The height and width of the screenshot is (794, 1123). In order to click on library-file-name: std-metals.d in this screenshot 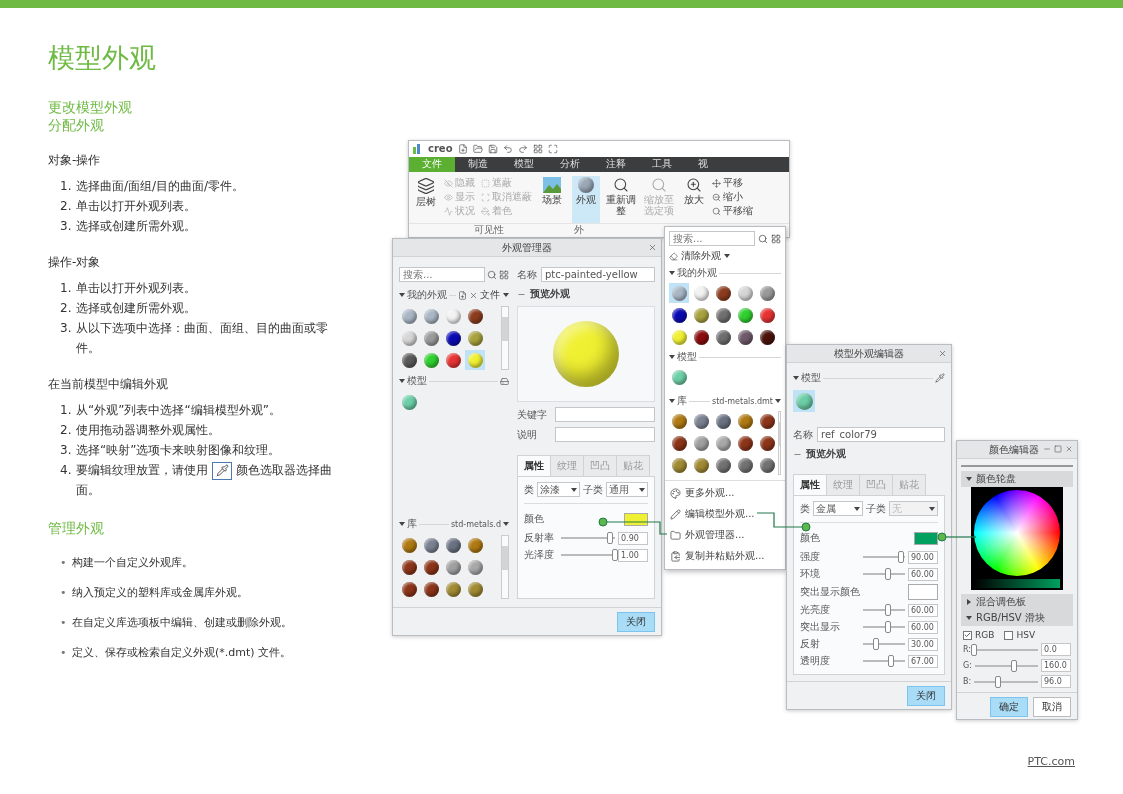, I will do `click(475, 524)`.